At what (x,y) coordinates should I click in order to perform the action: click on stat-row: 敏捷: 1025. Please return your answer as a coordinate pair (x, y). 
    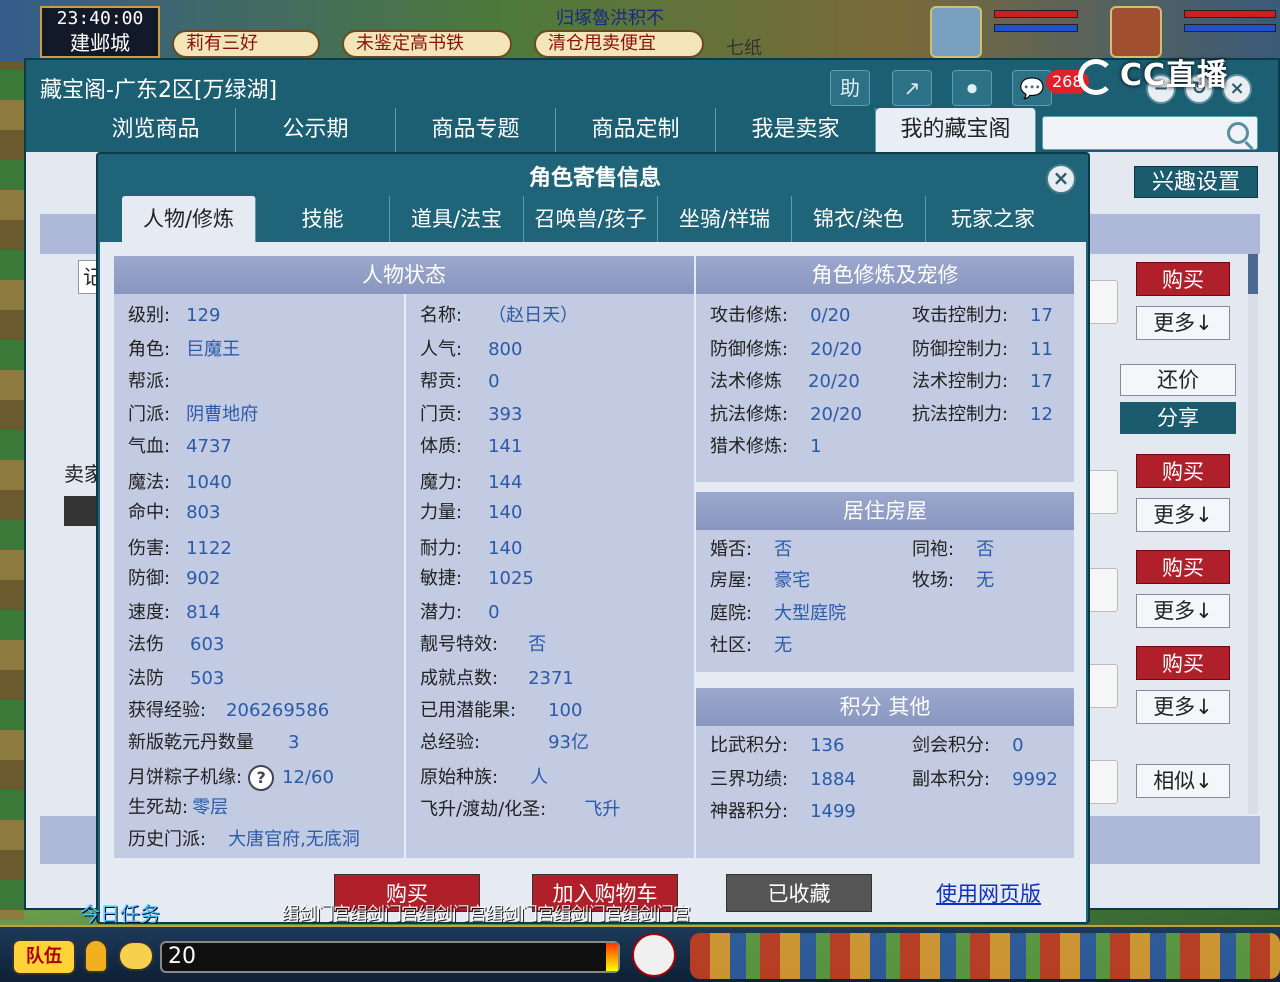
    Looking at the image, I should click on (477, 579).